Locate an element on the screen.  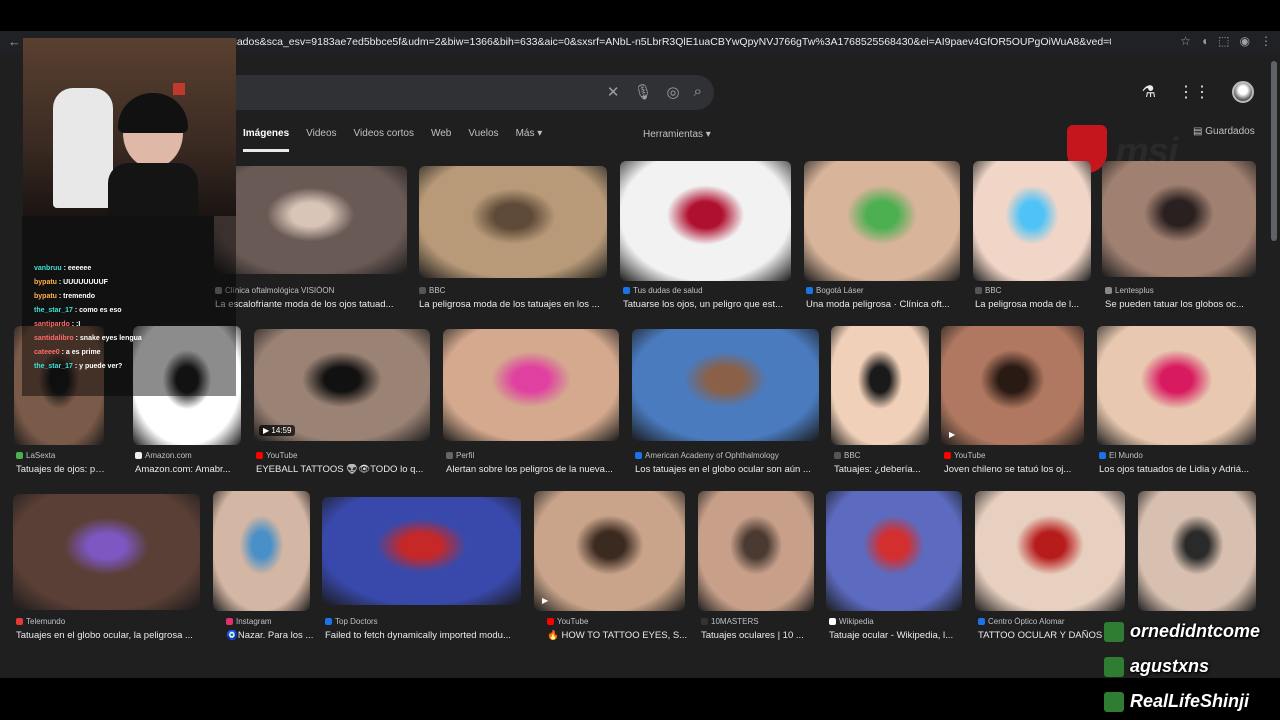
scrollbar is located at coordinates (1274, 151).